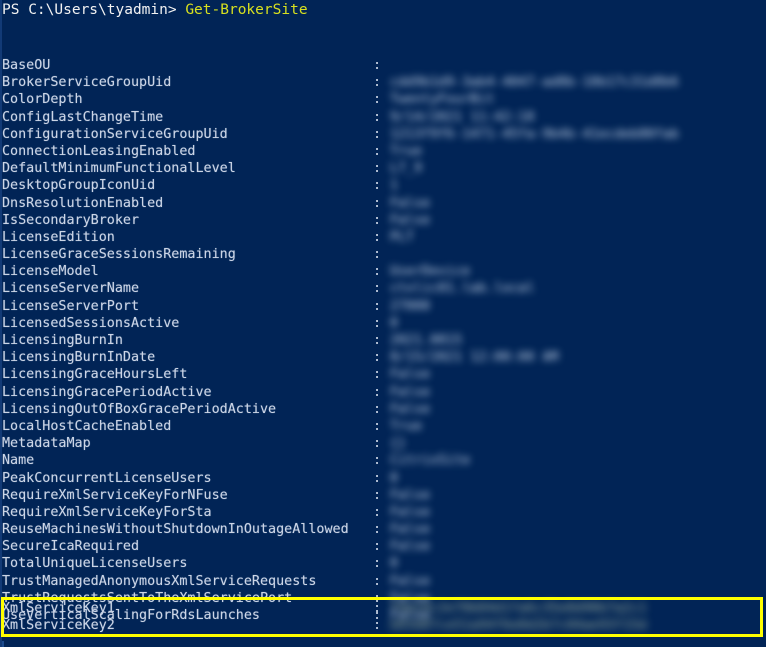 The width and height of the screenshot is (766, 647). I want to click on property-row: LicenseServerName: ctxlic01.lab.local, so click(383, 288).